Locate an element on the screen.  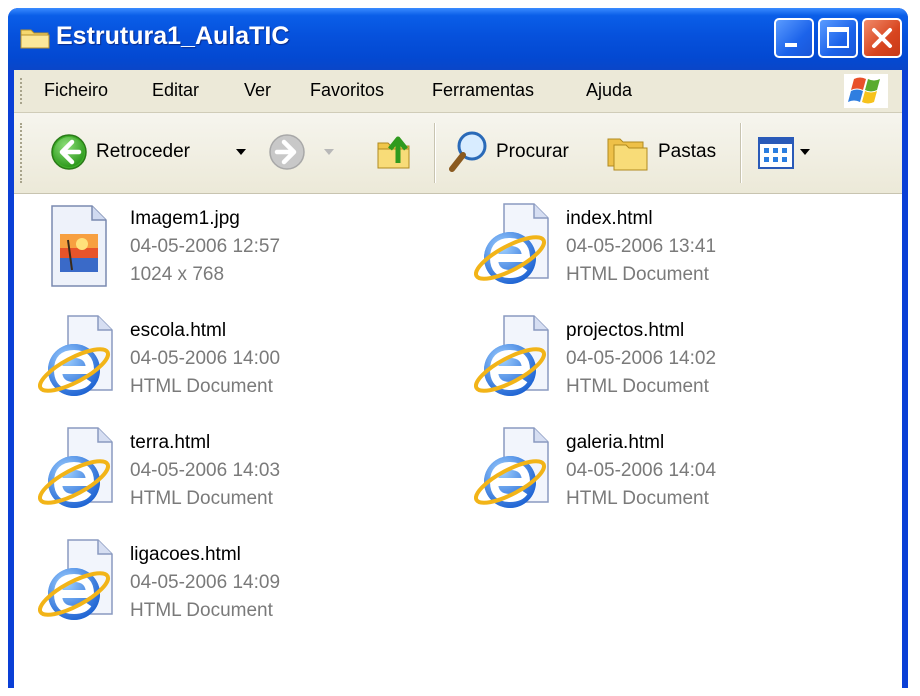
back-label: Retroceder is located at coordinates (143, 151).